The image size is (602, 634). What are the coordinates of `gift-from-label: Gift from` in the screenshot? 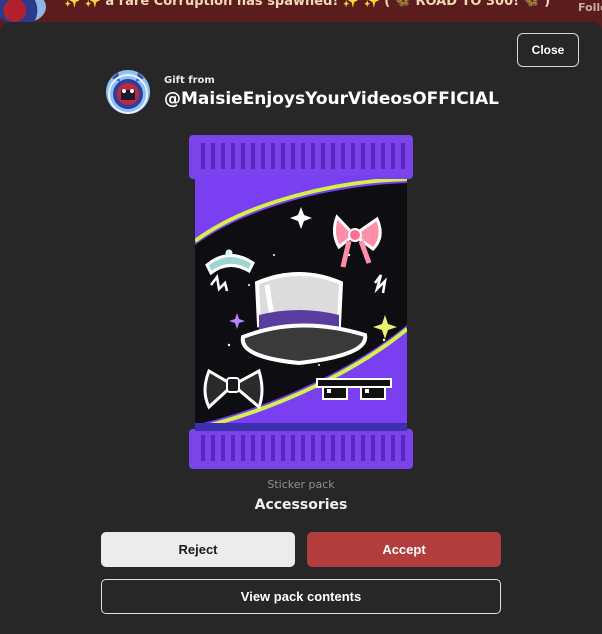 It's located at (189, 80).